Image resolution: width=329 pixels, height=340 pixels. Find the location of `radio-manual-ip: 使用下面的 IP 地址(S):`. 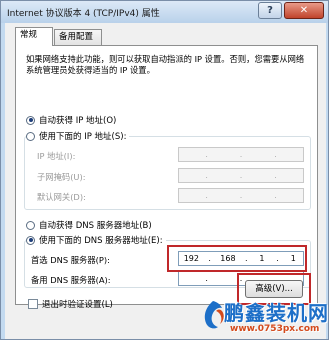

radio-manual-ip: 使用下面的 IP 地址(S): is located at coordinates (78, 136).